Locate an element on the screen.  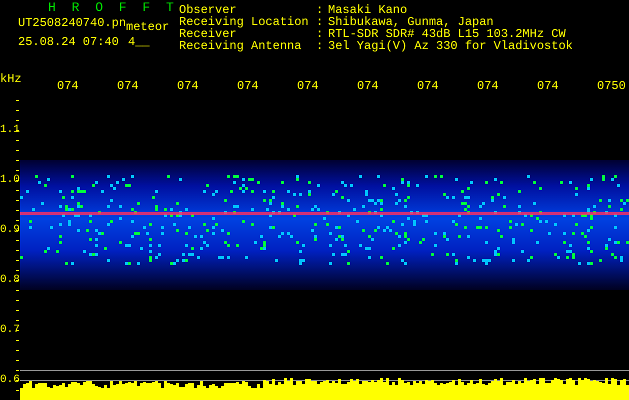
axis-label: 1.0 is located at coordinates (10, 180).